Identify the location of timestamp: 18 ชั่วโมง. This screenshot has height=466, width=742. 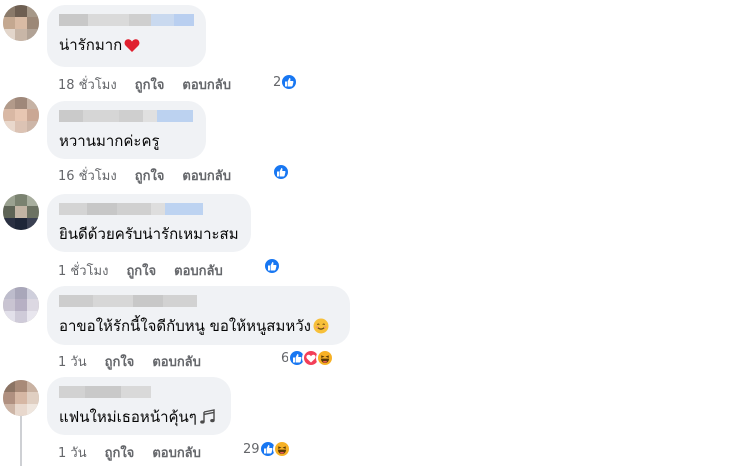
(87, 84).